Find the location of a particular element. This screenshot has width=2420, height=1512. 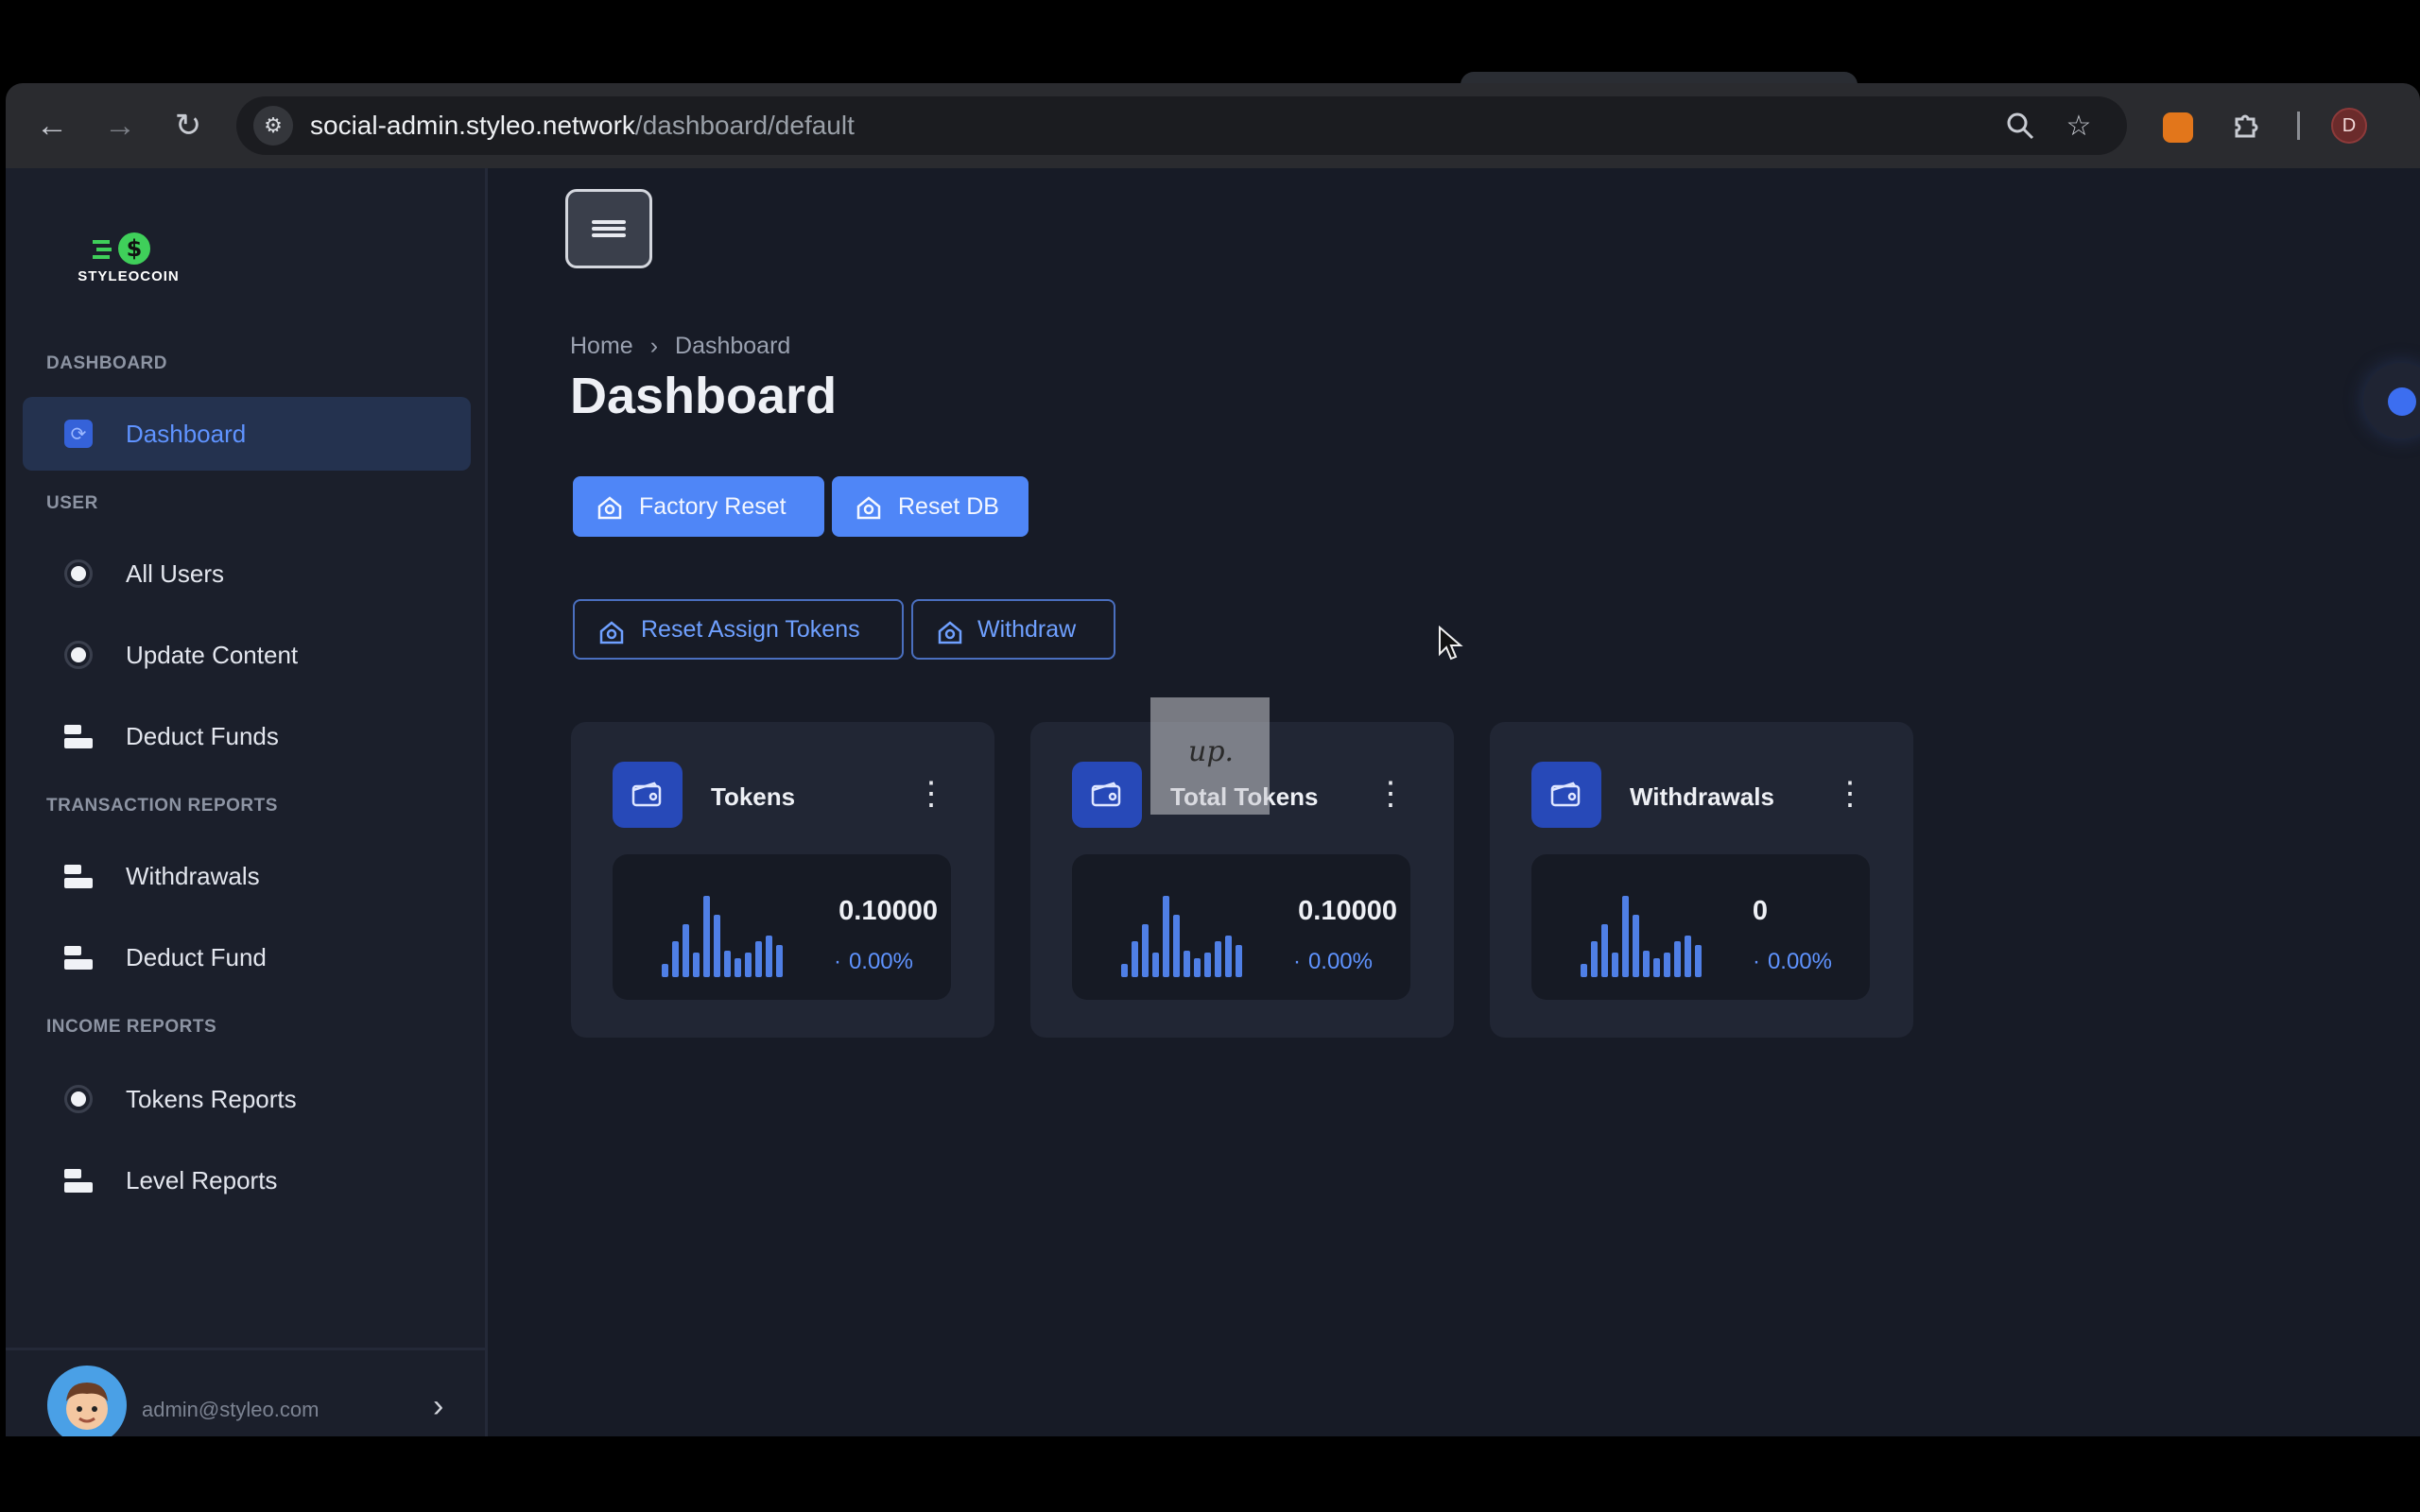

back-icon: ← is located at coordinates (52, 125).